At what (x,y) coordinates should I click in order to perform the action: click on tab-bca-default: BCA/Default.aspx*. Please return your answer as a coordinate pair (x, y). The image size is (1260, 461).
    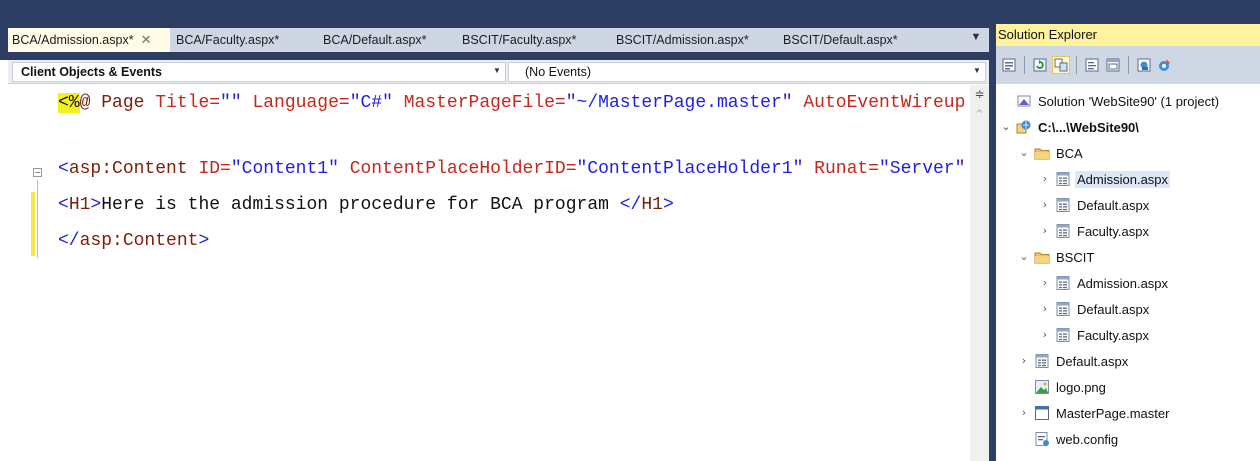
    Looking at the image, I should click on (380, 40).